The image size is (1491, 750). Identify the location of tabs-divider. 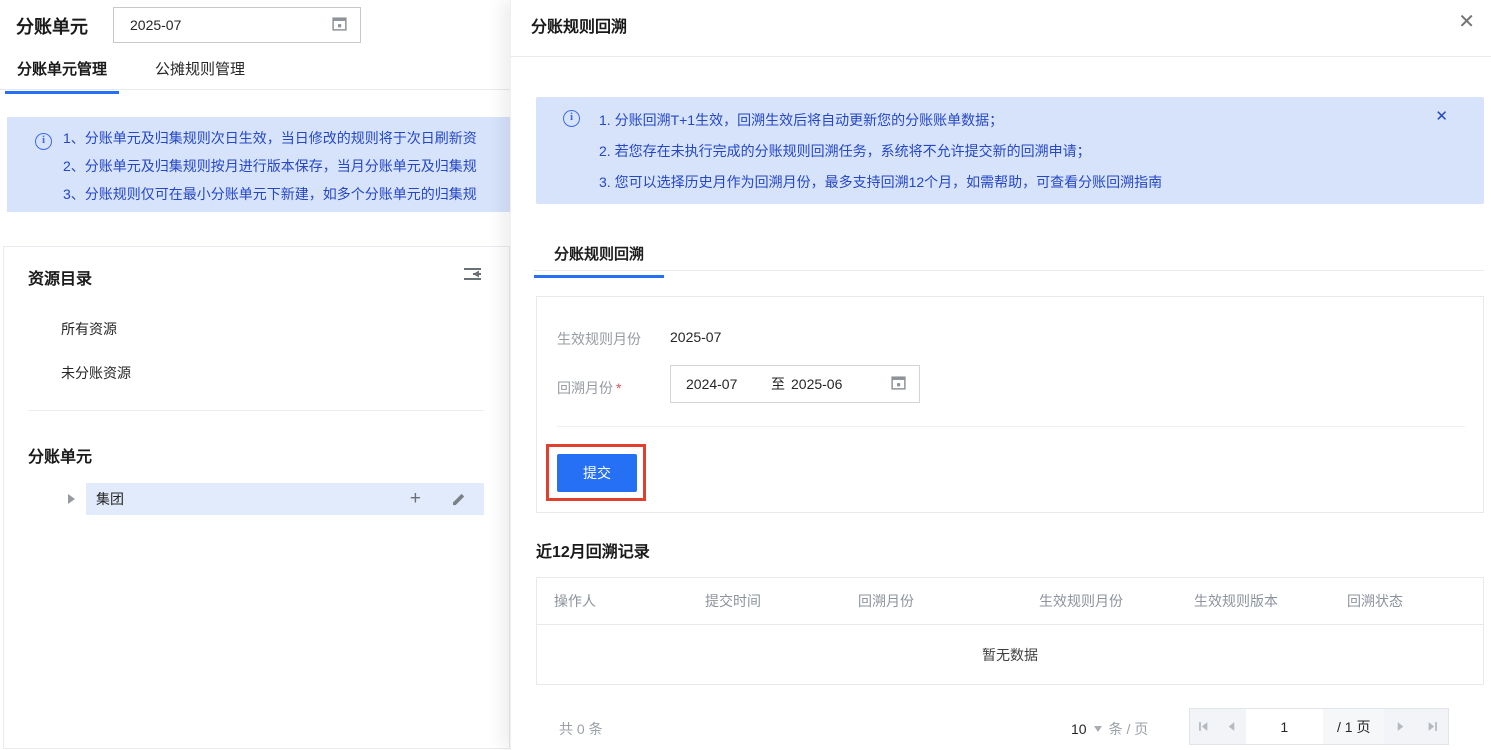
(255, 89).